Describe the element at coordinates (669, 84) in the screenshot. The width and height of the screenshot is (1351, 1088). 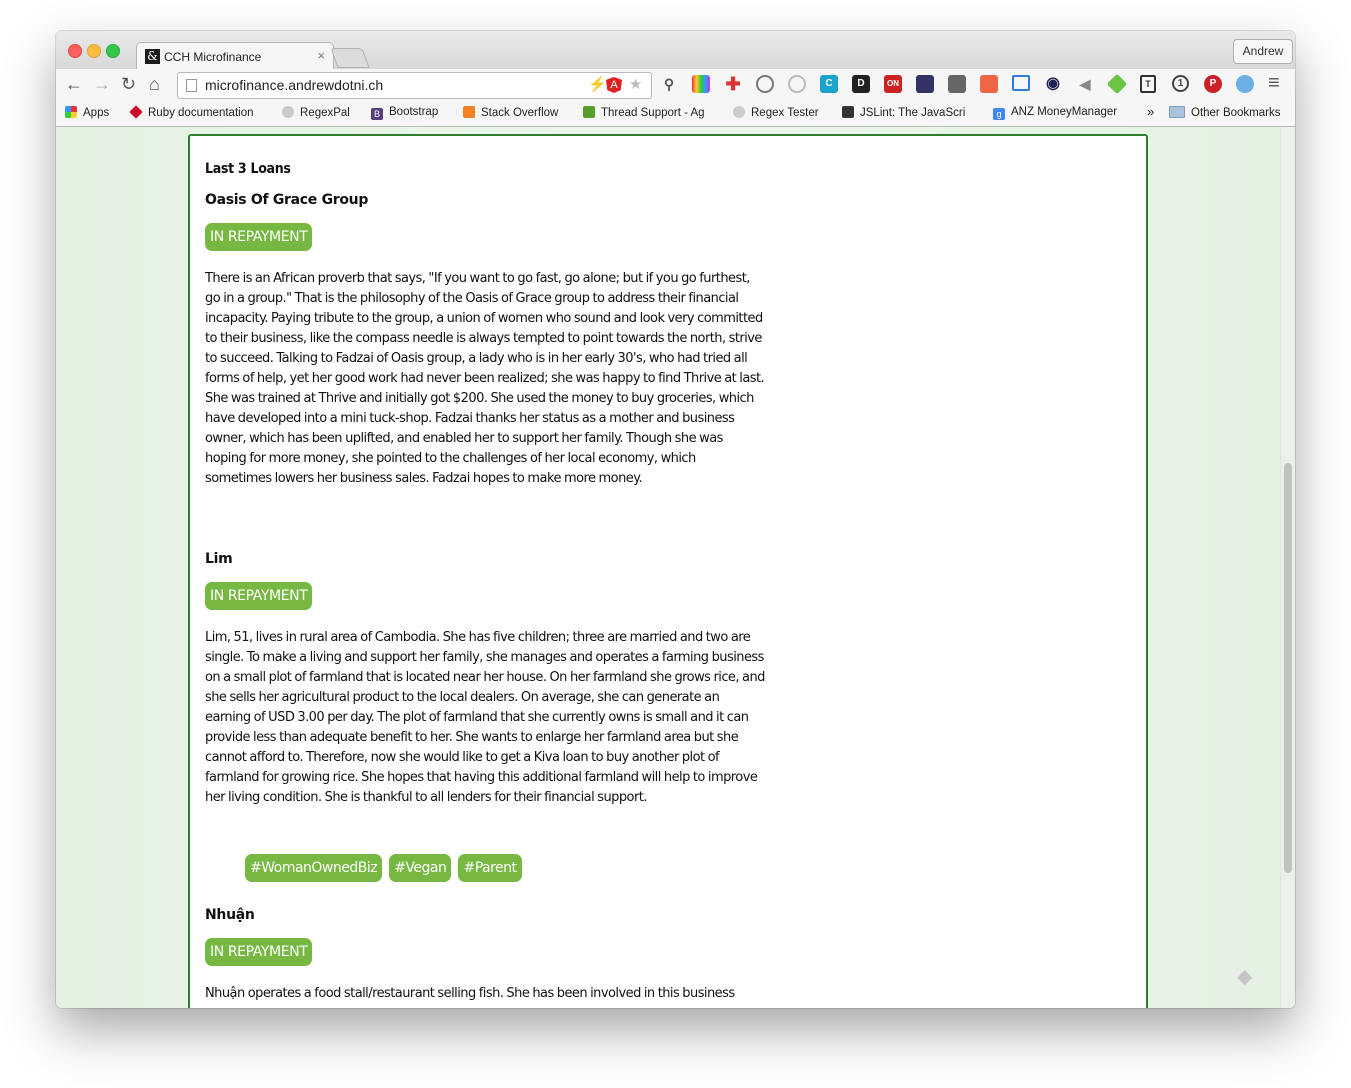
I see `magnifier-icon: ⚲` at that location.